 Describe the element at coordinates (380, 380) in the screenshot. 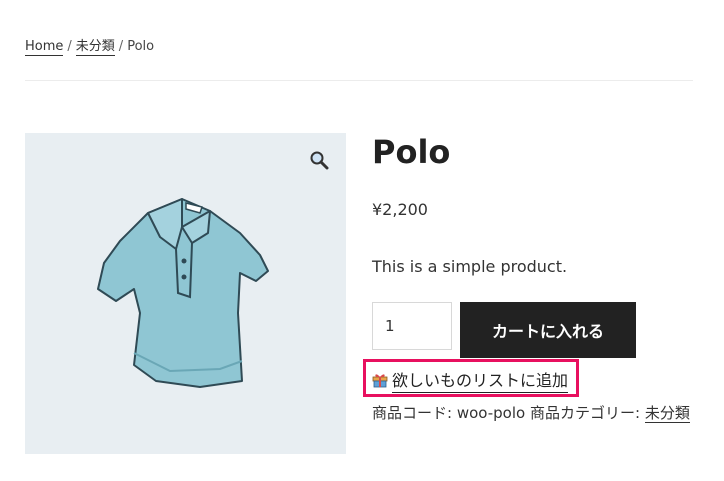

I see `gift-icon` at that location.